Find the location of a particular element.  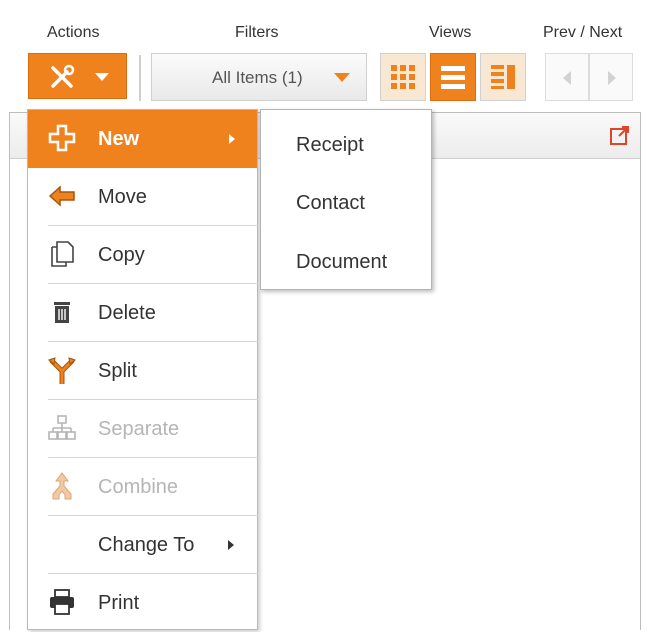

submenu-item-label: Document is located at coordinates (342, 262).